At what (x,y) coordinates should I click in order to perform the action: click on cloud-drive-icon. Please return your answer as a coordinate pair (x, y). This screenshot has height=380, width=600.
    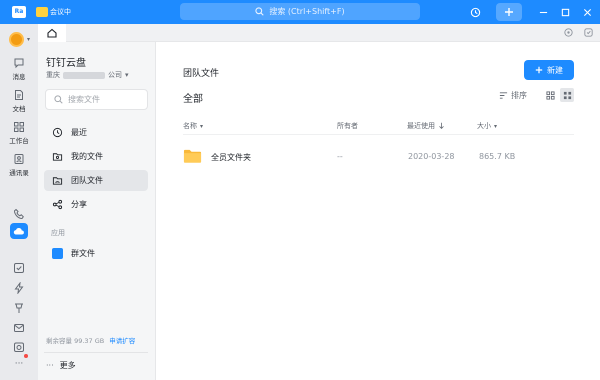
    Looking at the image, I should click on (18, 231).